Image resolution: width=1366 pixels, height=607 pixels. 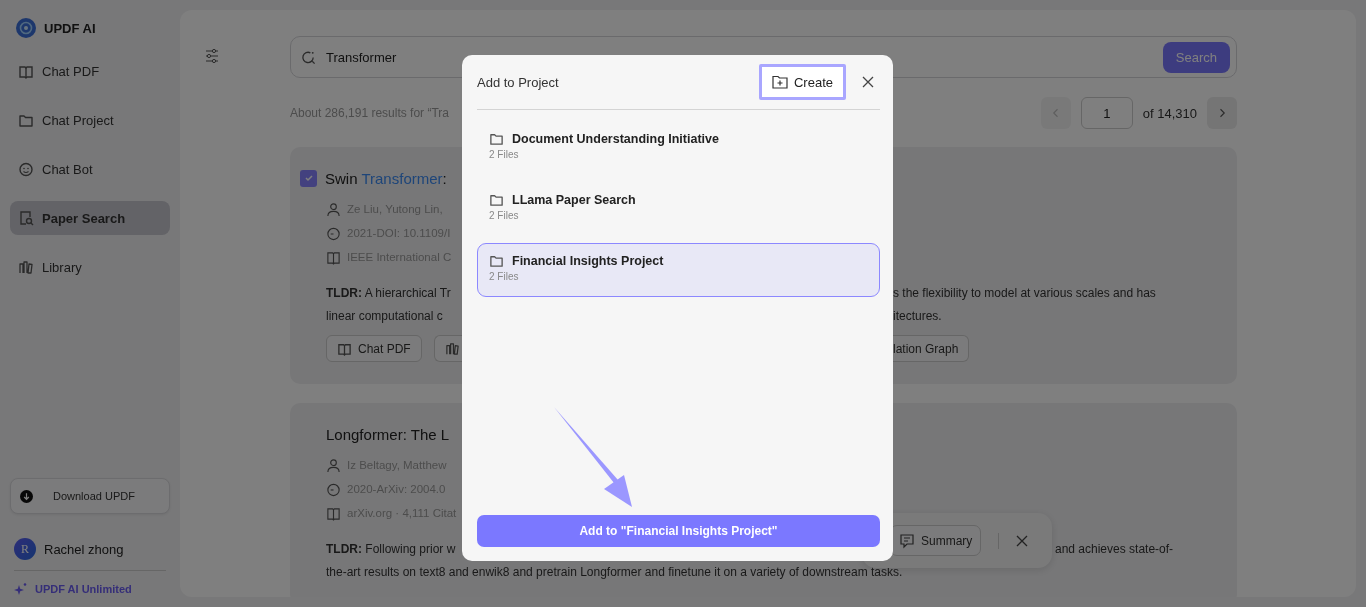 I want to click on search-icon, so click(x=308, y=57).